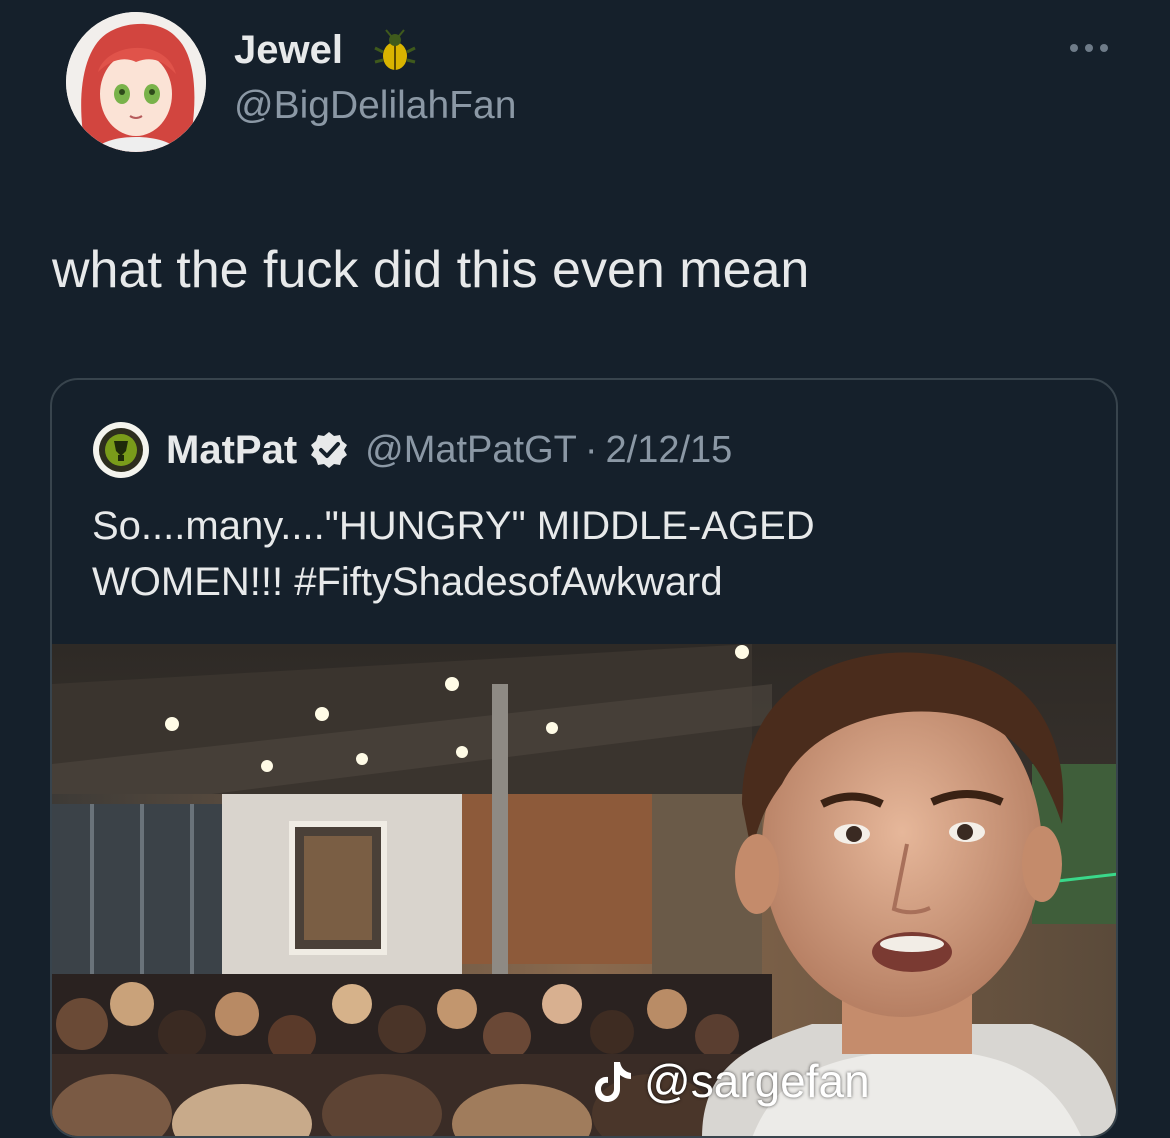 The image size is (1170, 1138). What do you see at coordinates (136, 82) in the screenshot?
I see `author-avatar` at bounding box center [136, 82].